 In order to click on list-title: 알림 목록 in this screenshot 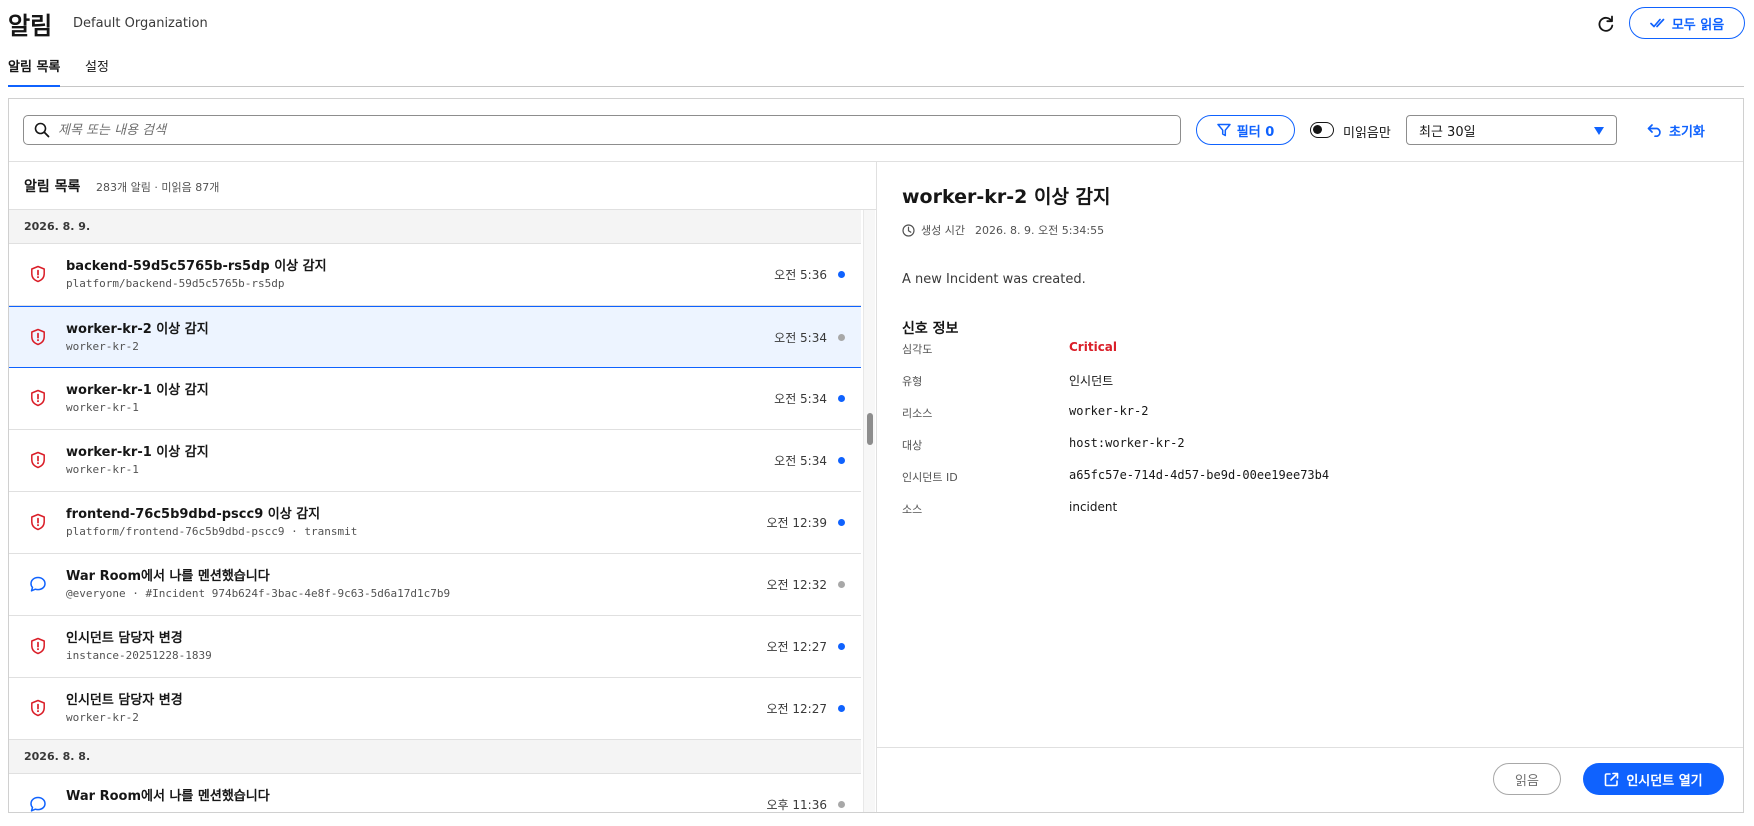, I will do `click(52, 187)`.